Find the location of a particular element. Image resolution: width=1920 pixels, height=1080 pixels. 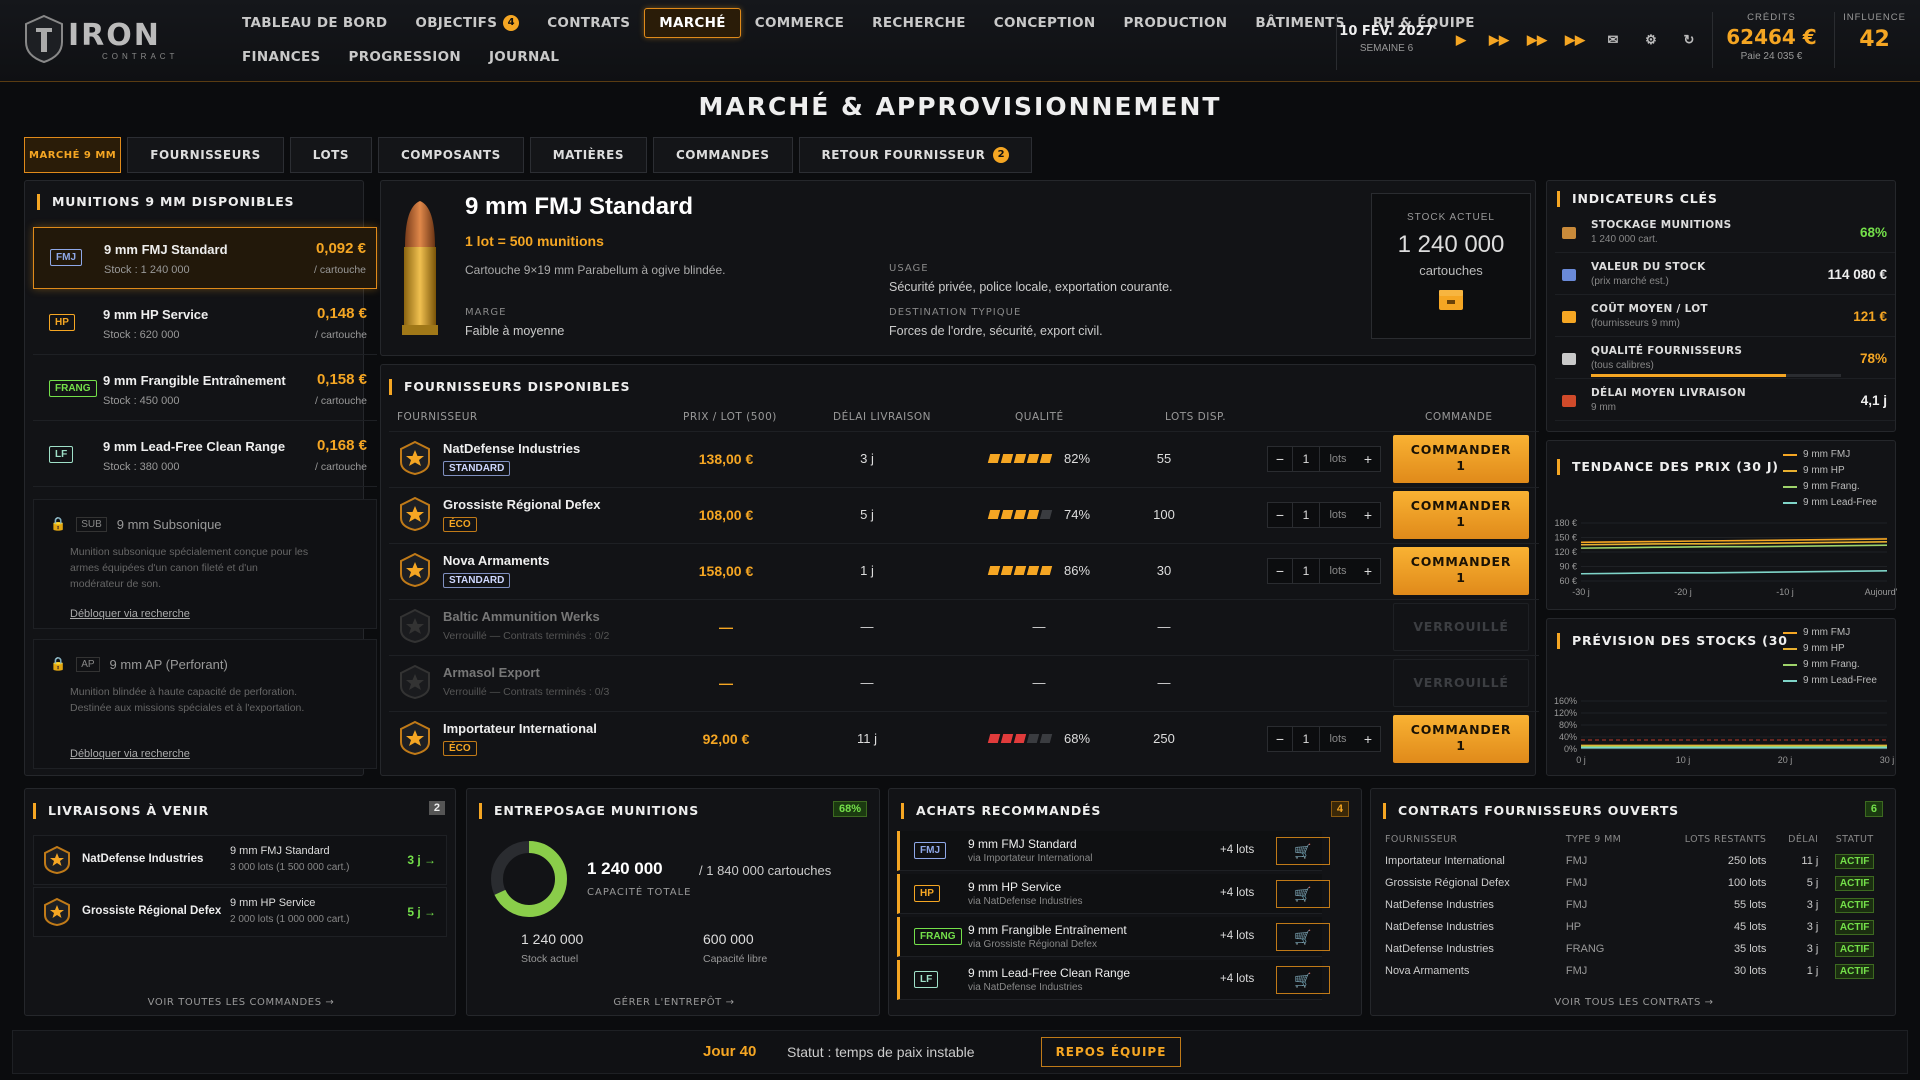

nav-objectifs: OBJECTIFS 4 is located at coordinates (467, 23).